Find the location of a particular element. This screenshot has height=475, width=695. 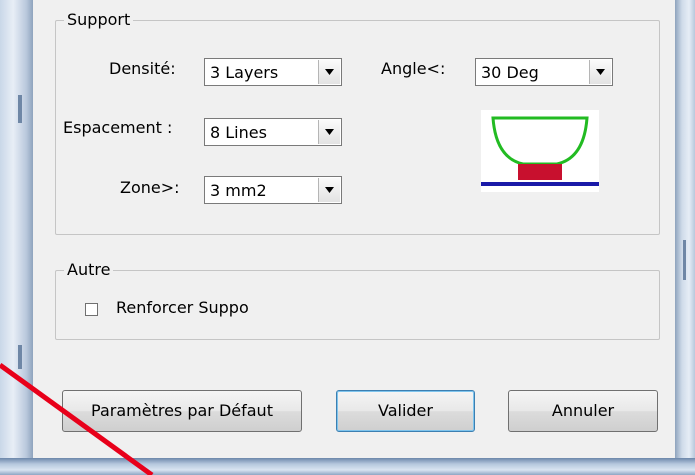

window-frame-right is located at coordinates (685, 237).